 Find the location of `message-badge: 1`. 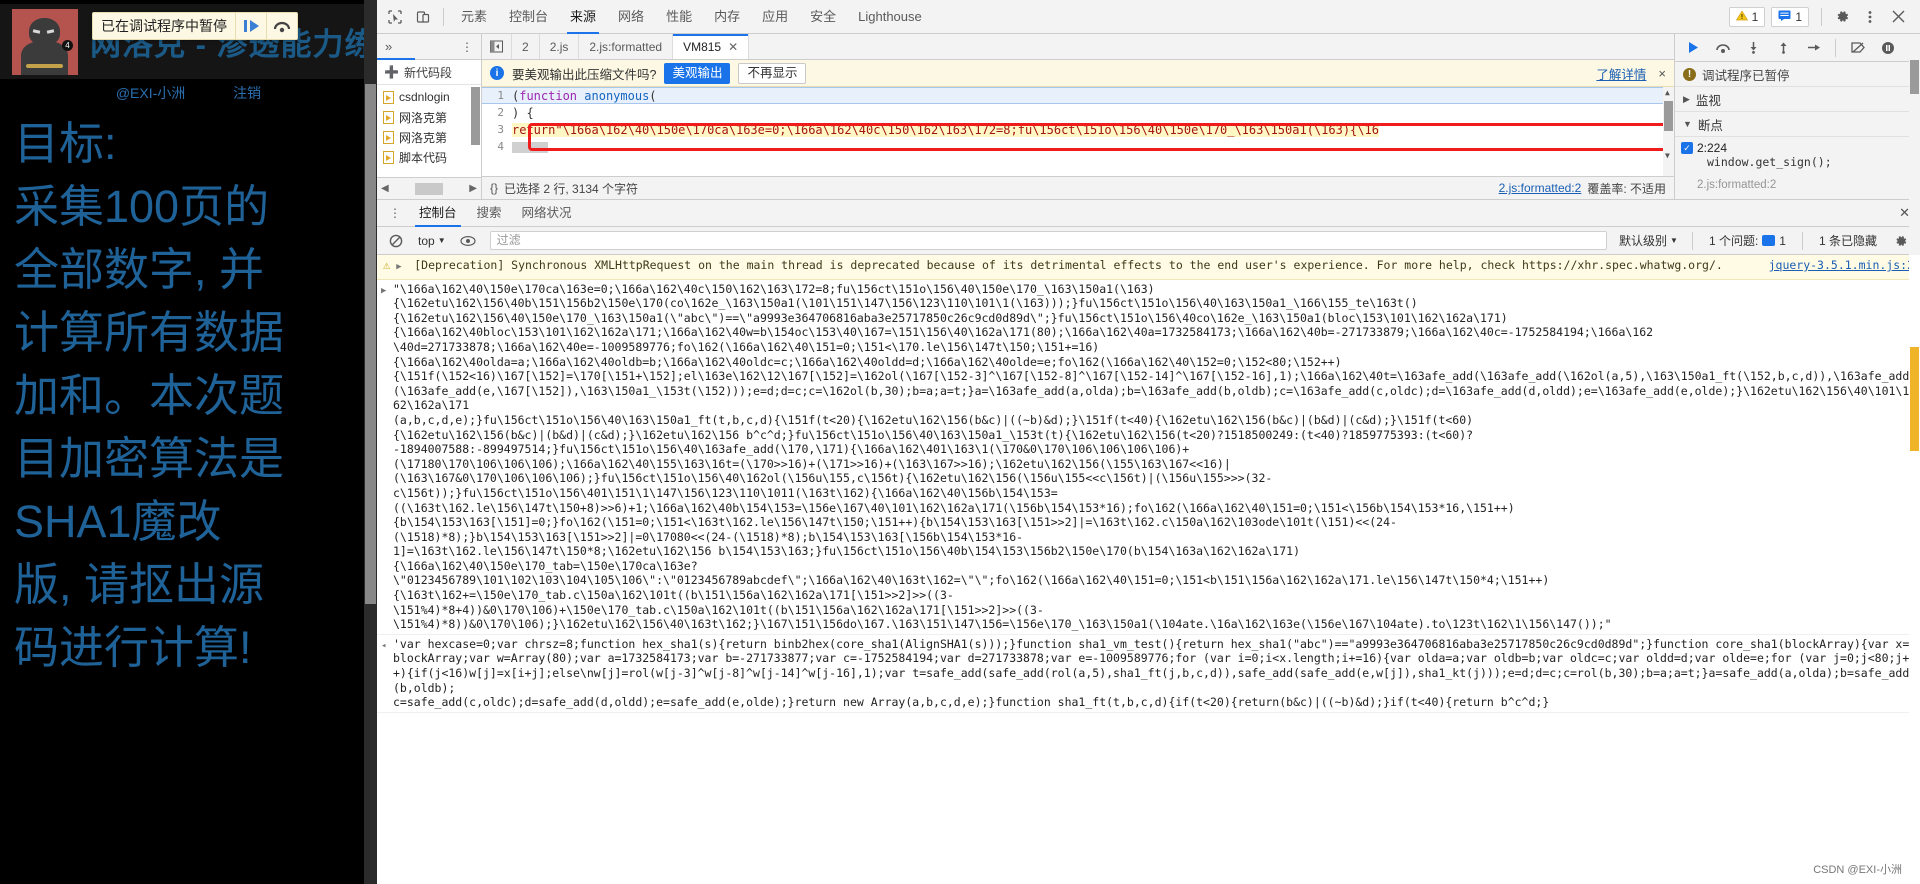

message-badge: 1 is located at coordinates (1790, 16).